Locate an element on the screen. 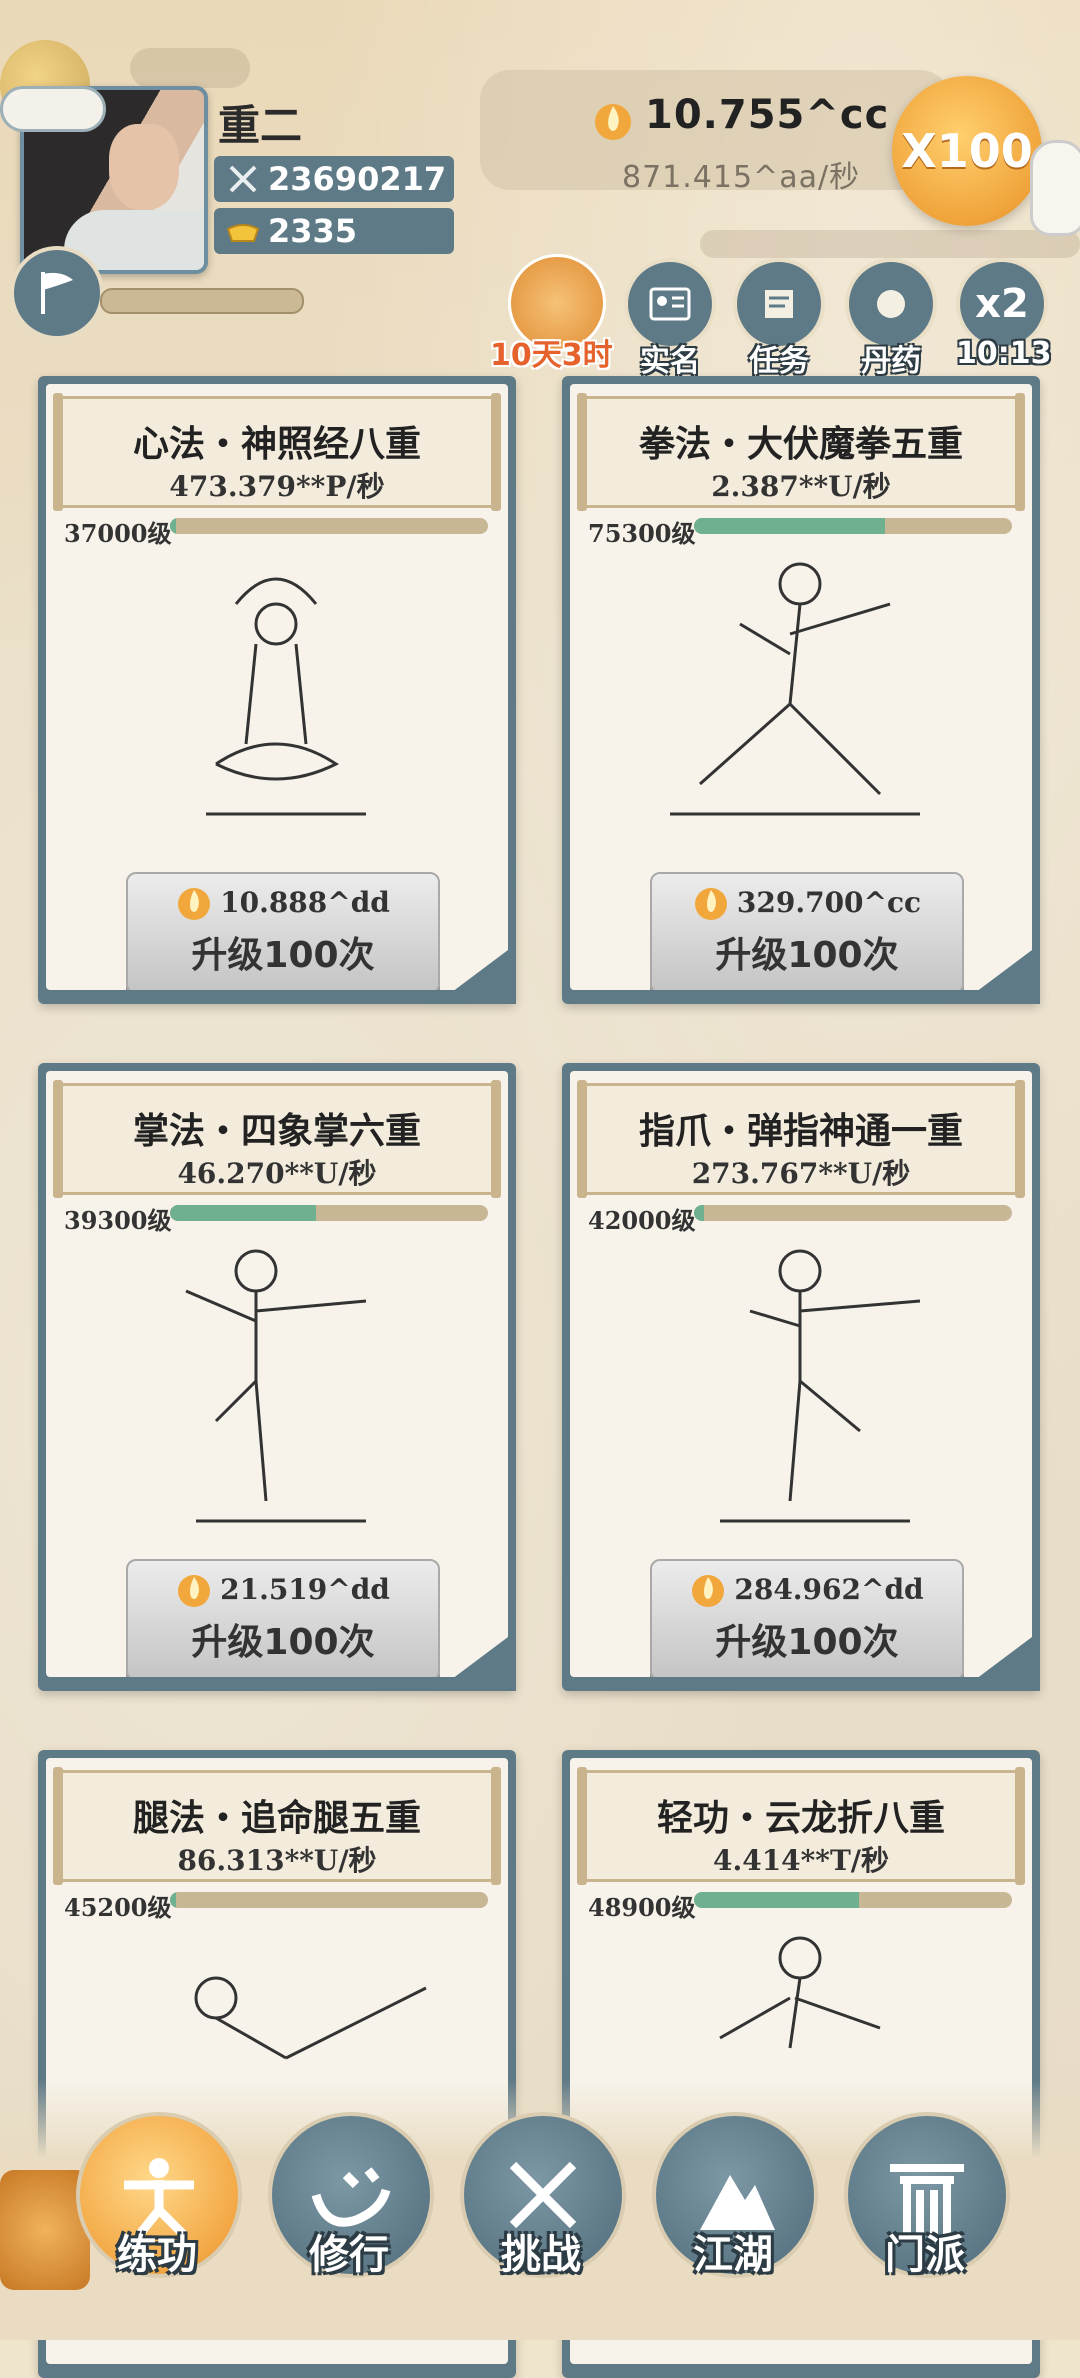  nav-jianghu-label: 江湖 is located at coordinates (733, 2255).